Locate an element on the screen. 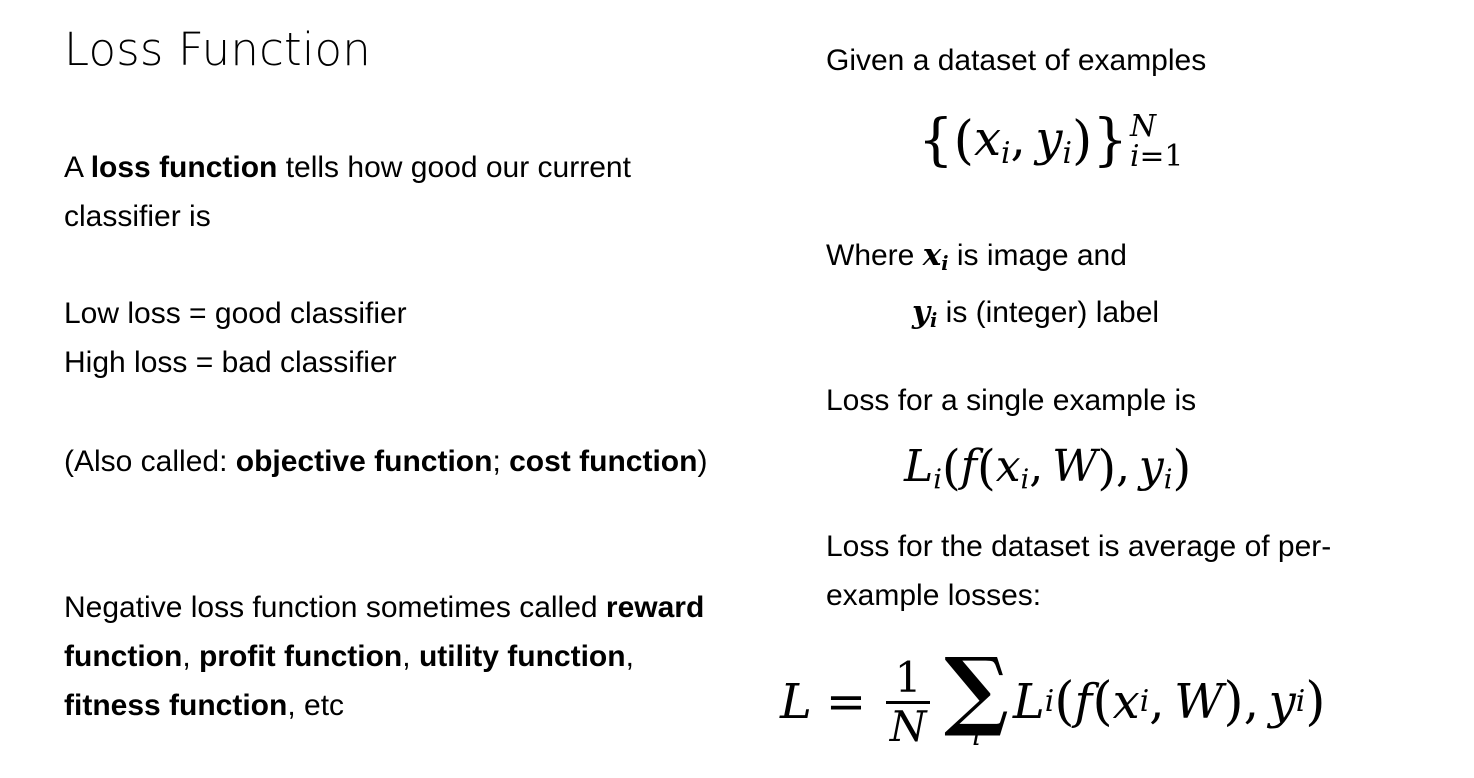 The image size is (1474, 778). also-run-3-bold: cost function is located at coordinates (603, 461).